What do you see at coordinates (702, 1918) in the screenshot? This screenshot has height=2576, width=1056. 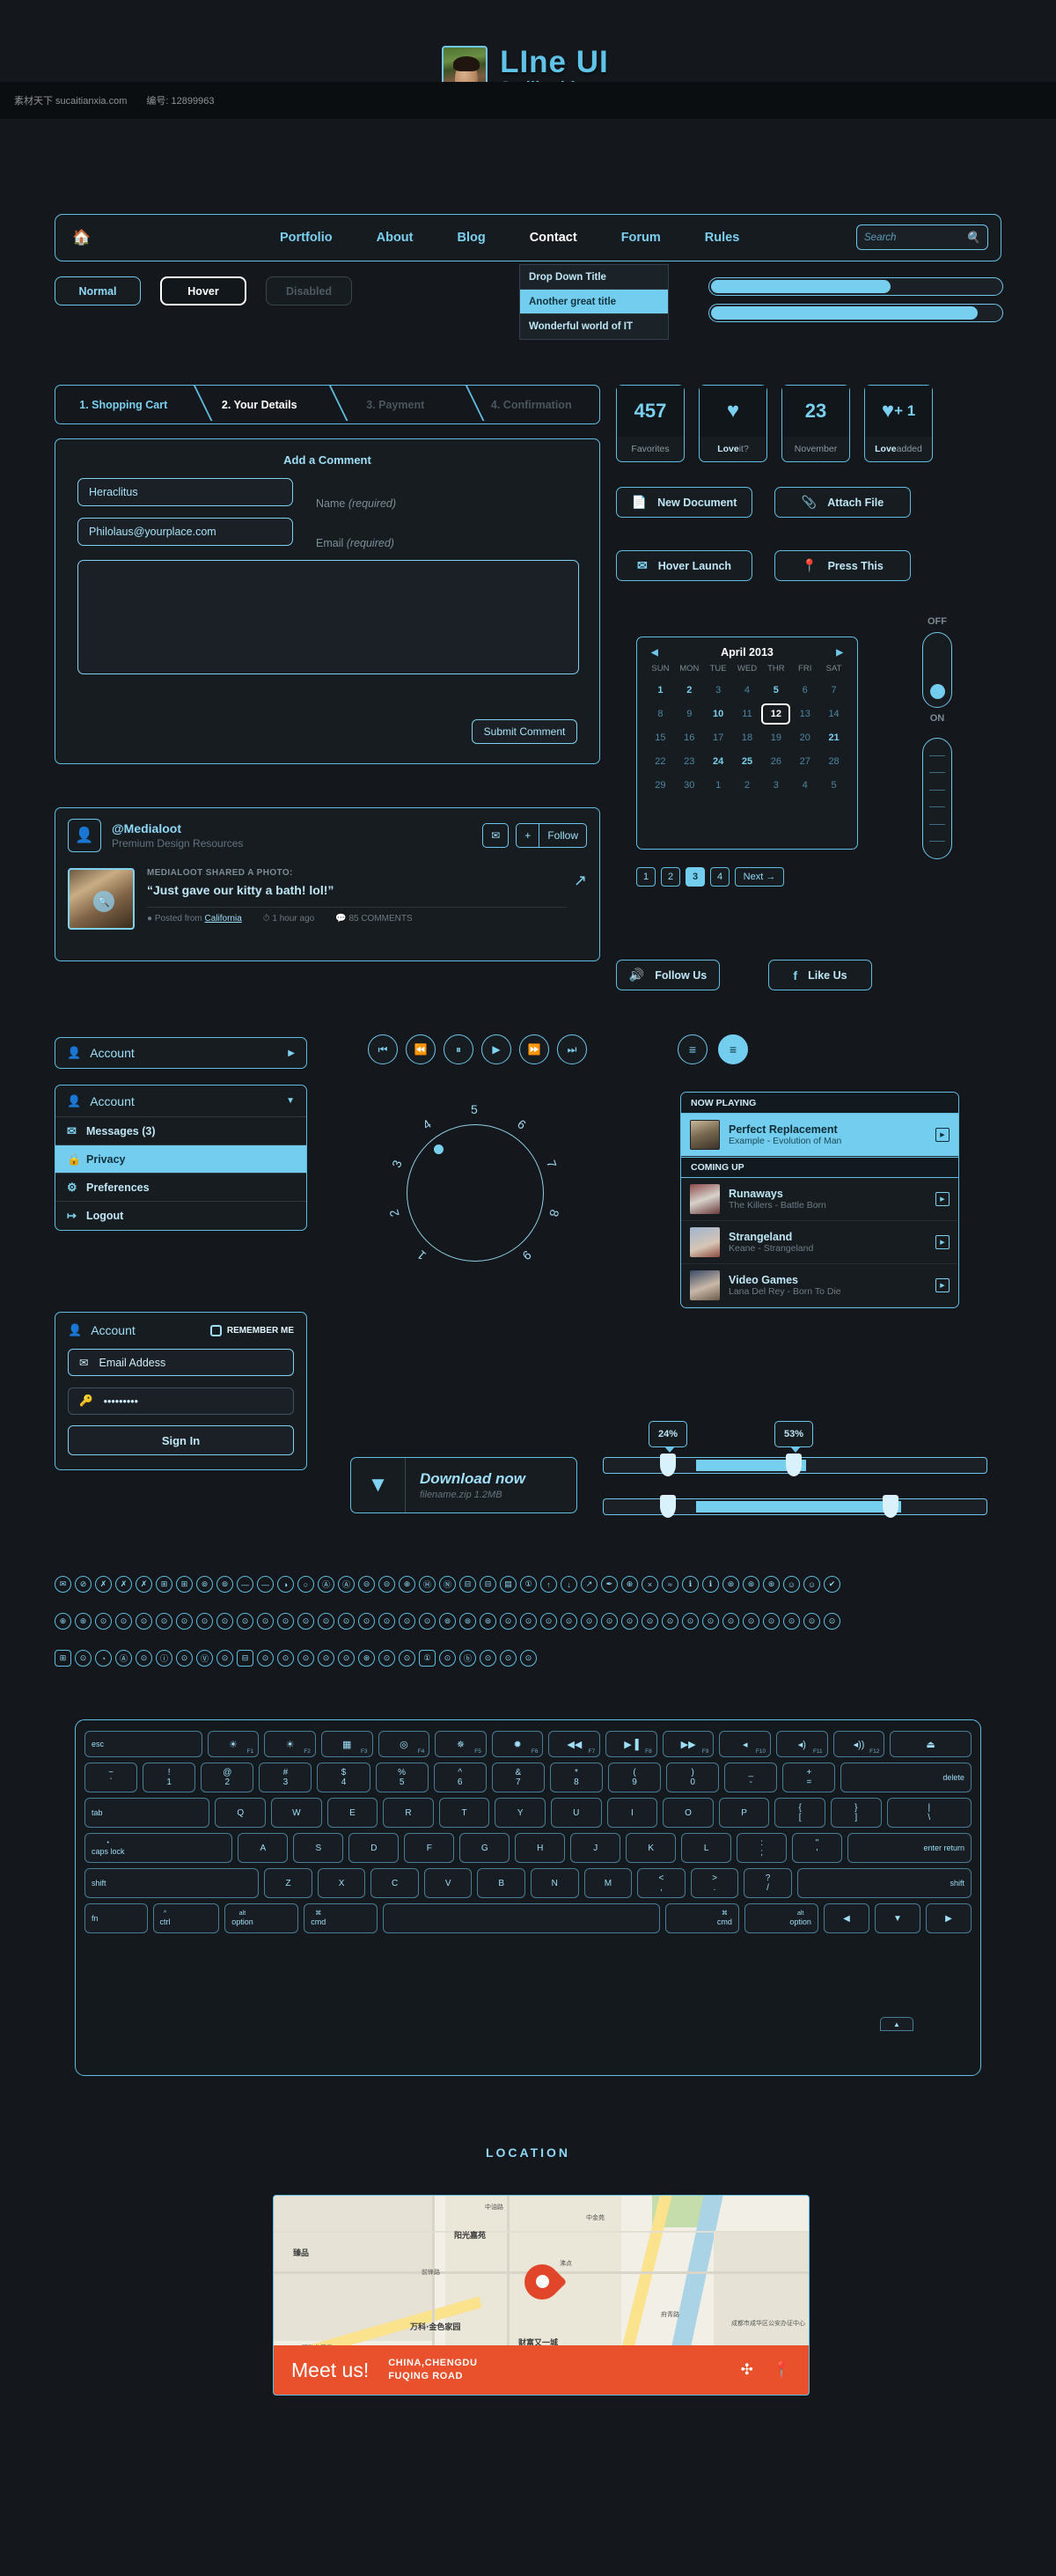 I see `key-cmd: ⌘ cmd` at bounding box center [702, 1918].